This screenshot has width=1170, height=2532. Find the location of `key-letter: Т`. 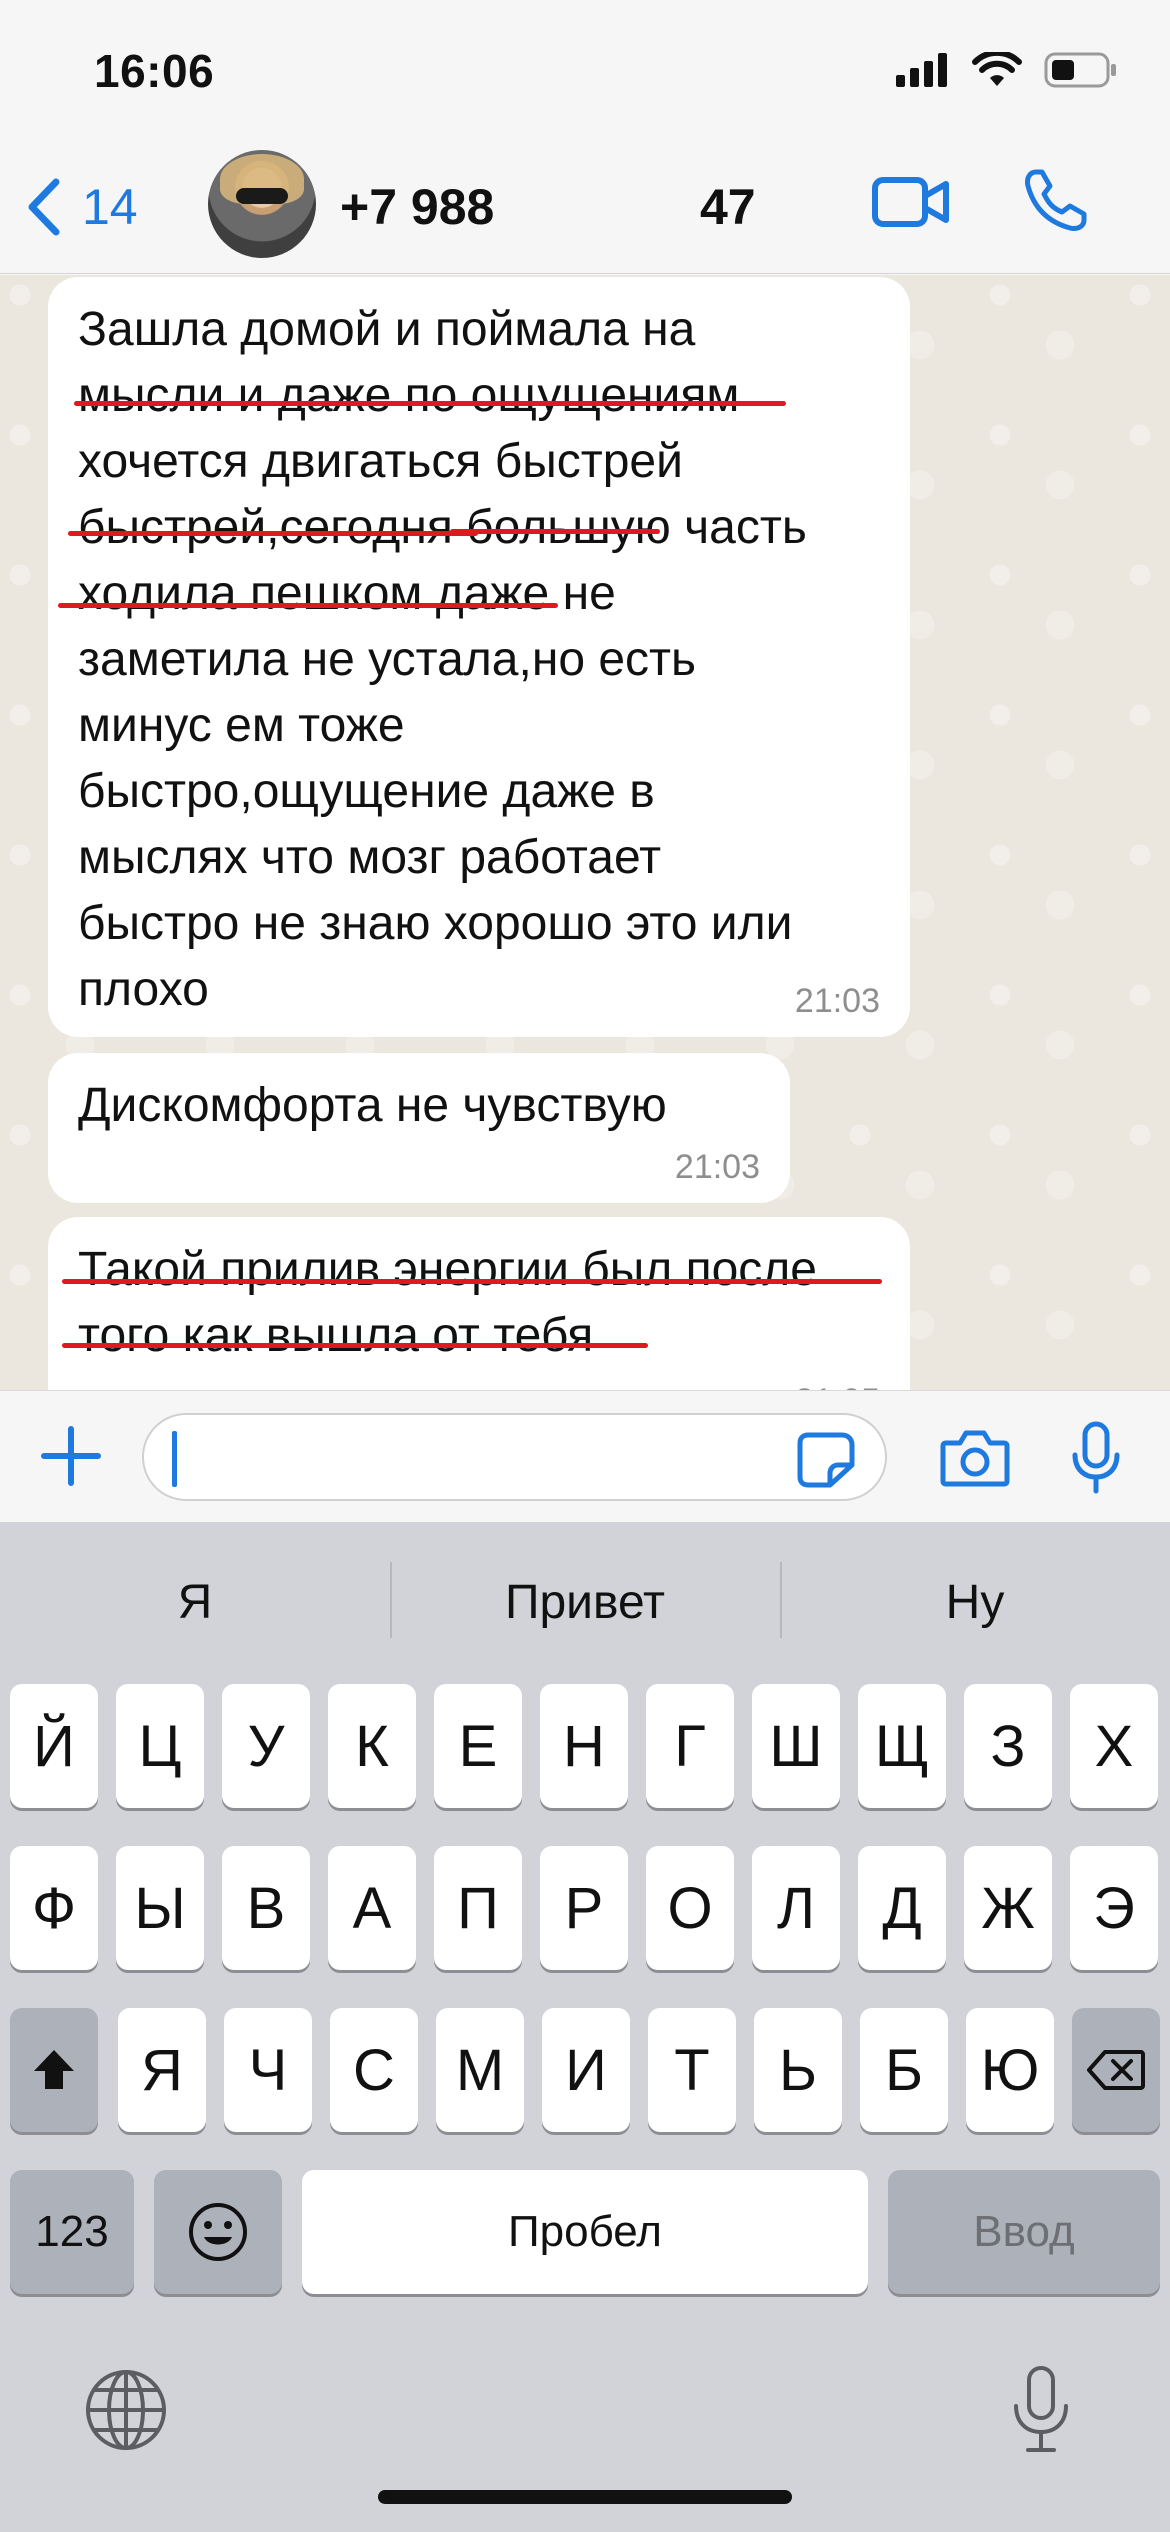

key-letter: Т is located at coordinates (692, 2070).